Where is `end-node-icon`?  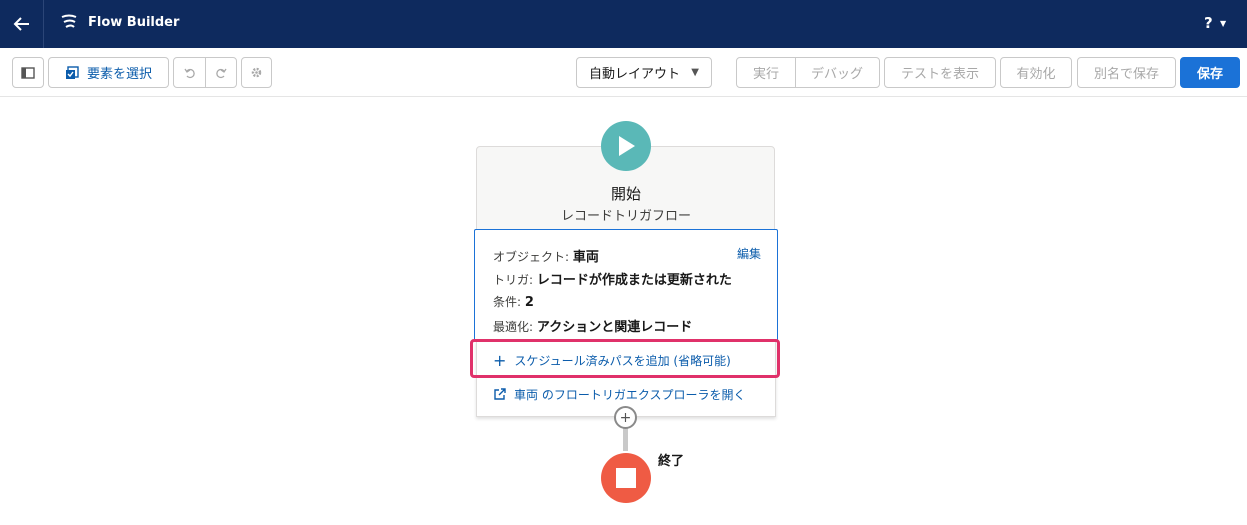 end-node-icon is located at coordinates (626, 478).